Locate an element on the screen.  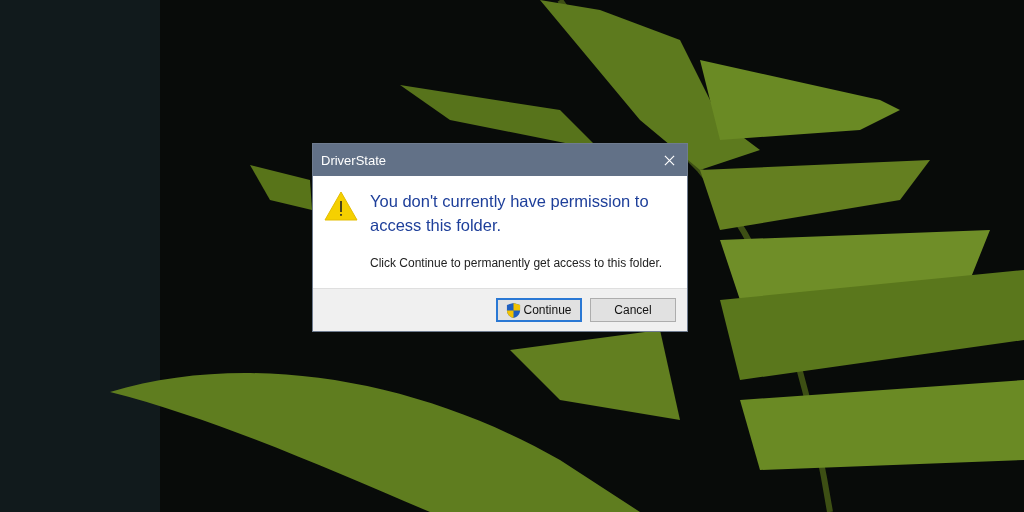
close-icon is located at coordinates (669, 160).